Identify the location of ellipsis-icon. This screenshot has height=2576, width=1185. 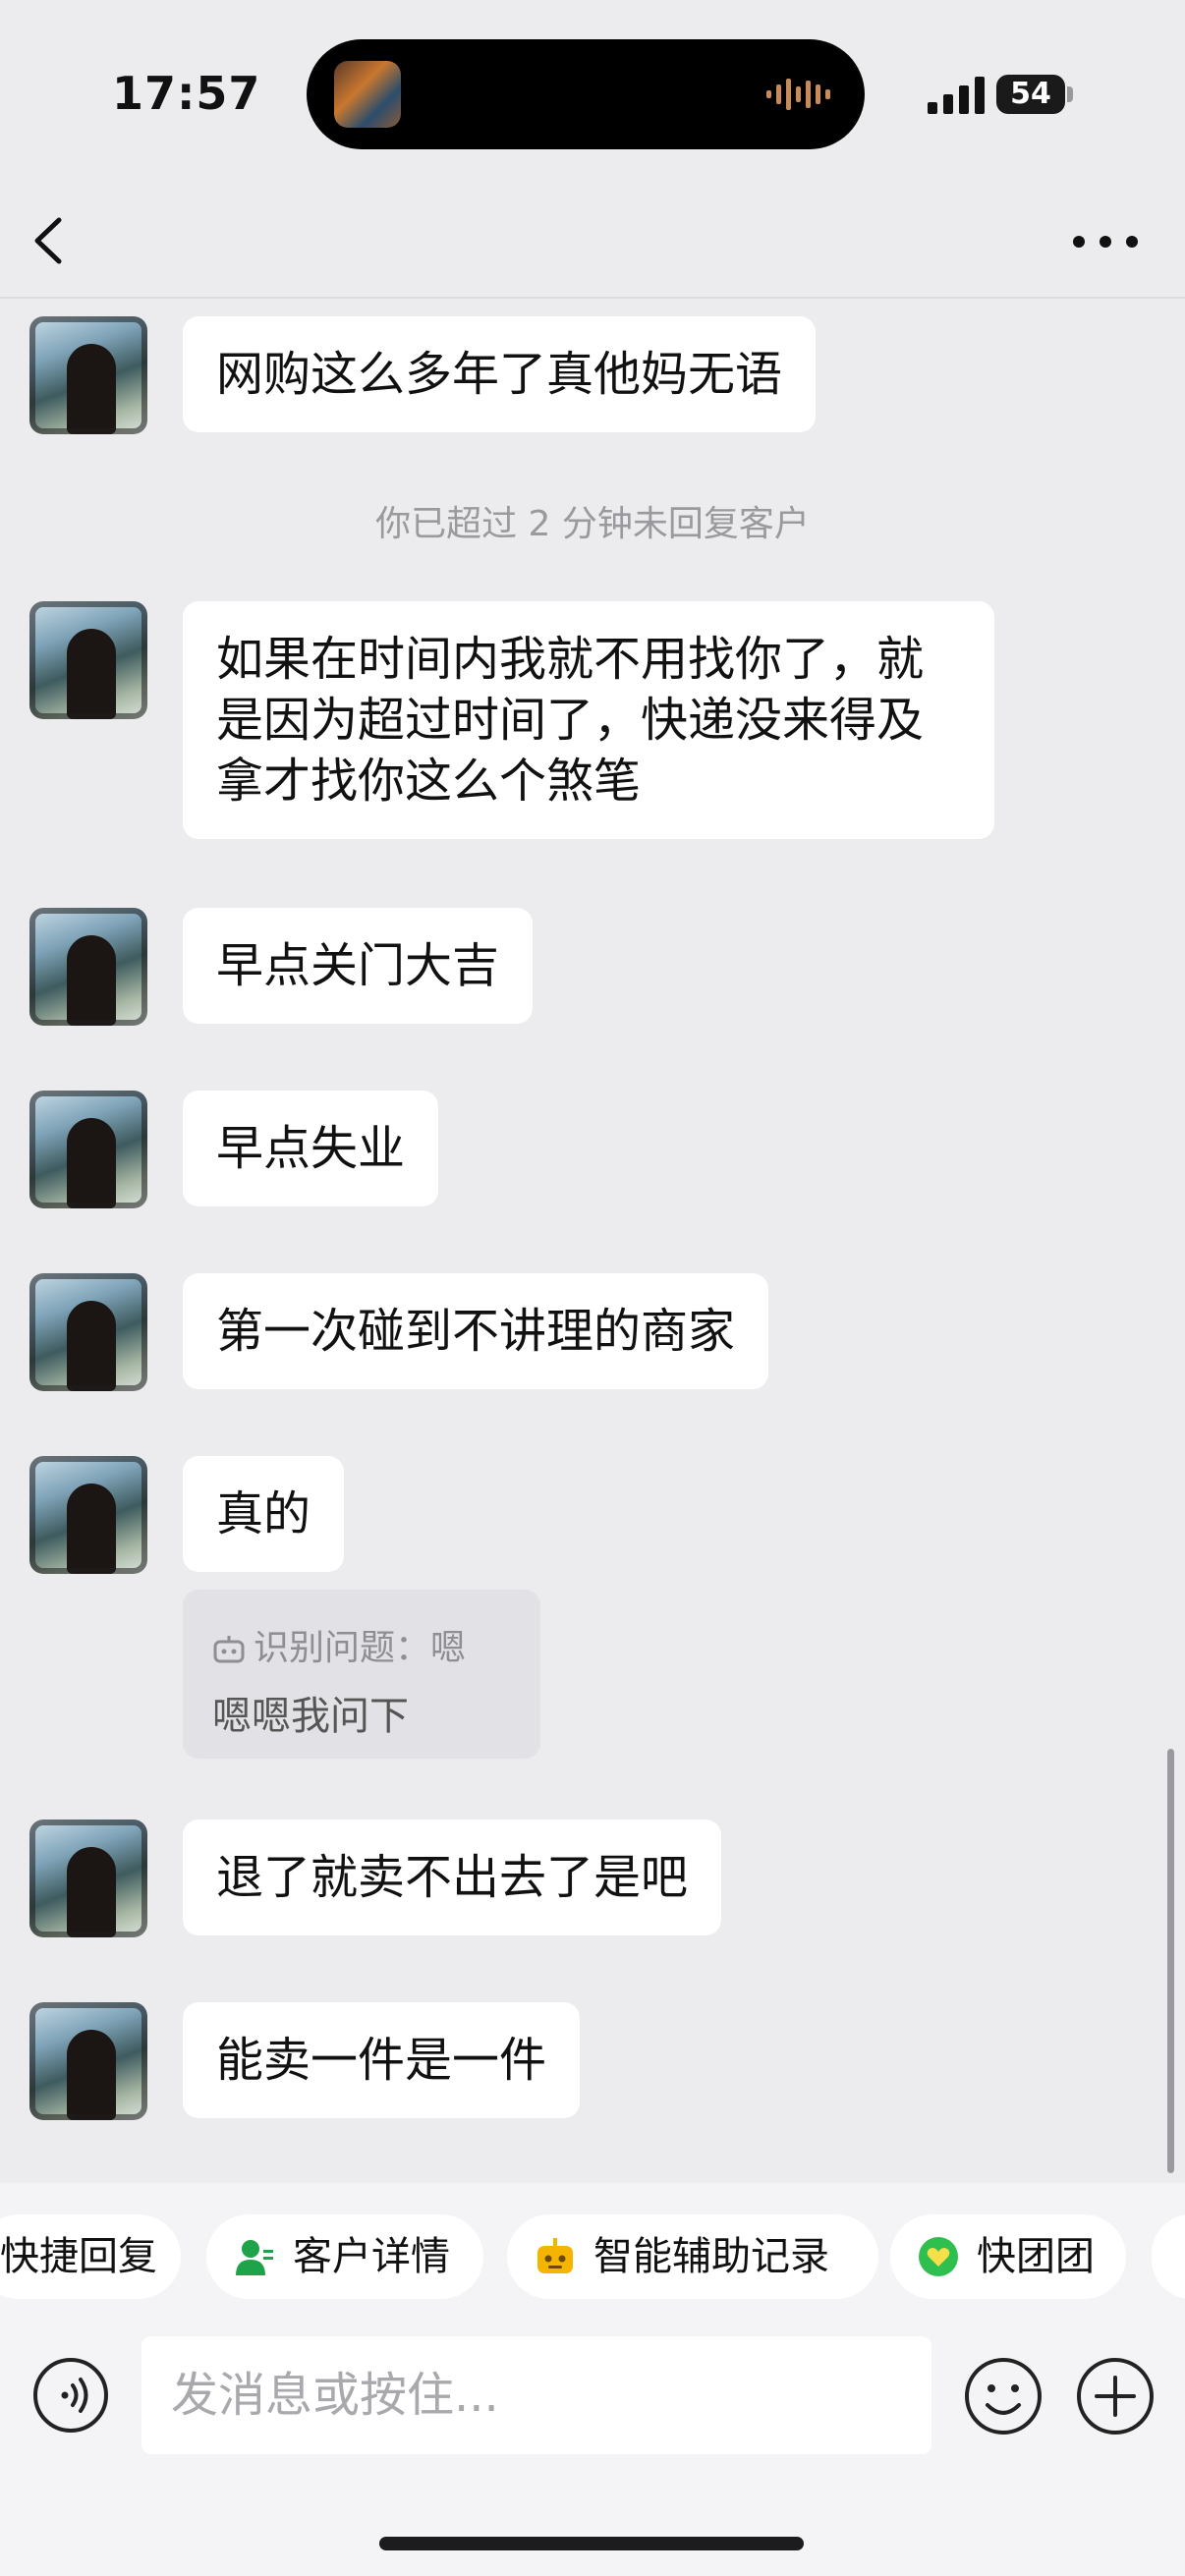
(1106, 241).